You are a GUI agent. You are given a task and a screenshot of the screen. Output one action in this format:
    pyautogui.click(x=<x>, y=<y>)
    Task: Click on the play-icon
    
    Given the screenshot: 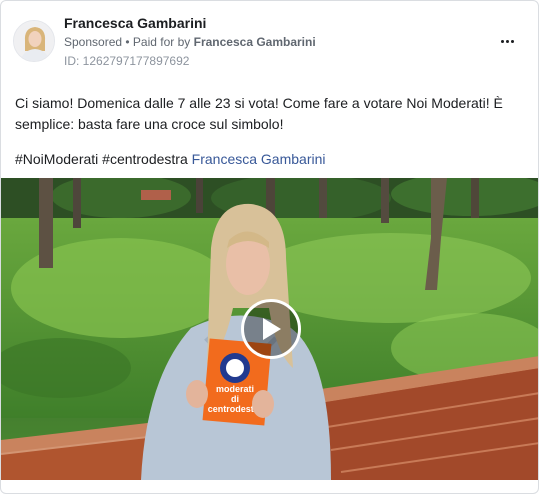 What is the action you would take?
    pyautogui.click(x=272, y=329)
    